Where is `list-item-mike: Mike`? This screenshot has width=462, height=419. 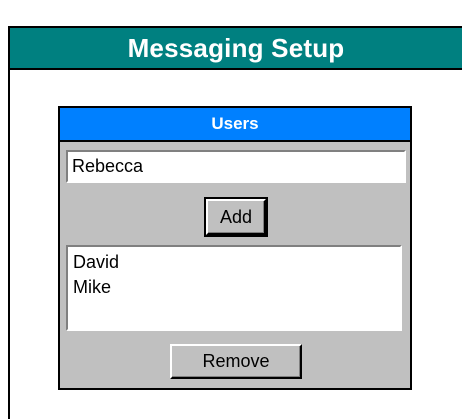
list-item-mike: Mike is located at coordinates (234, 287).